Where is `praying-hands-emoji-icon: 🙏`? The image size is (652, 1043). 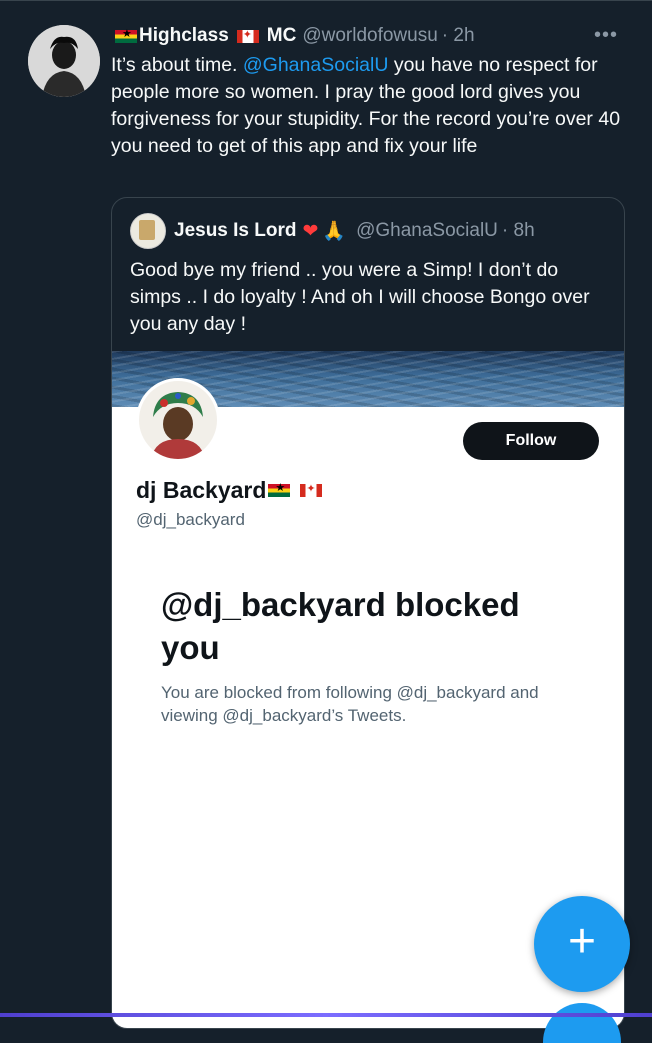 praying-hands-emoji-icon: 🙏 is located at coordinates (334, 231).